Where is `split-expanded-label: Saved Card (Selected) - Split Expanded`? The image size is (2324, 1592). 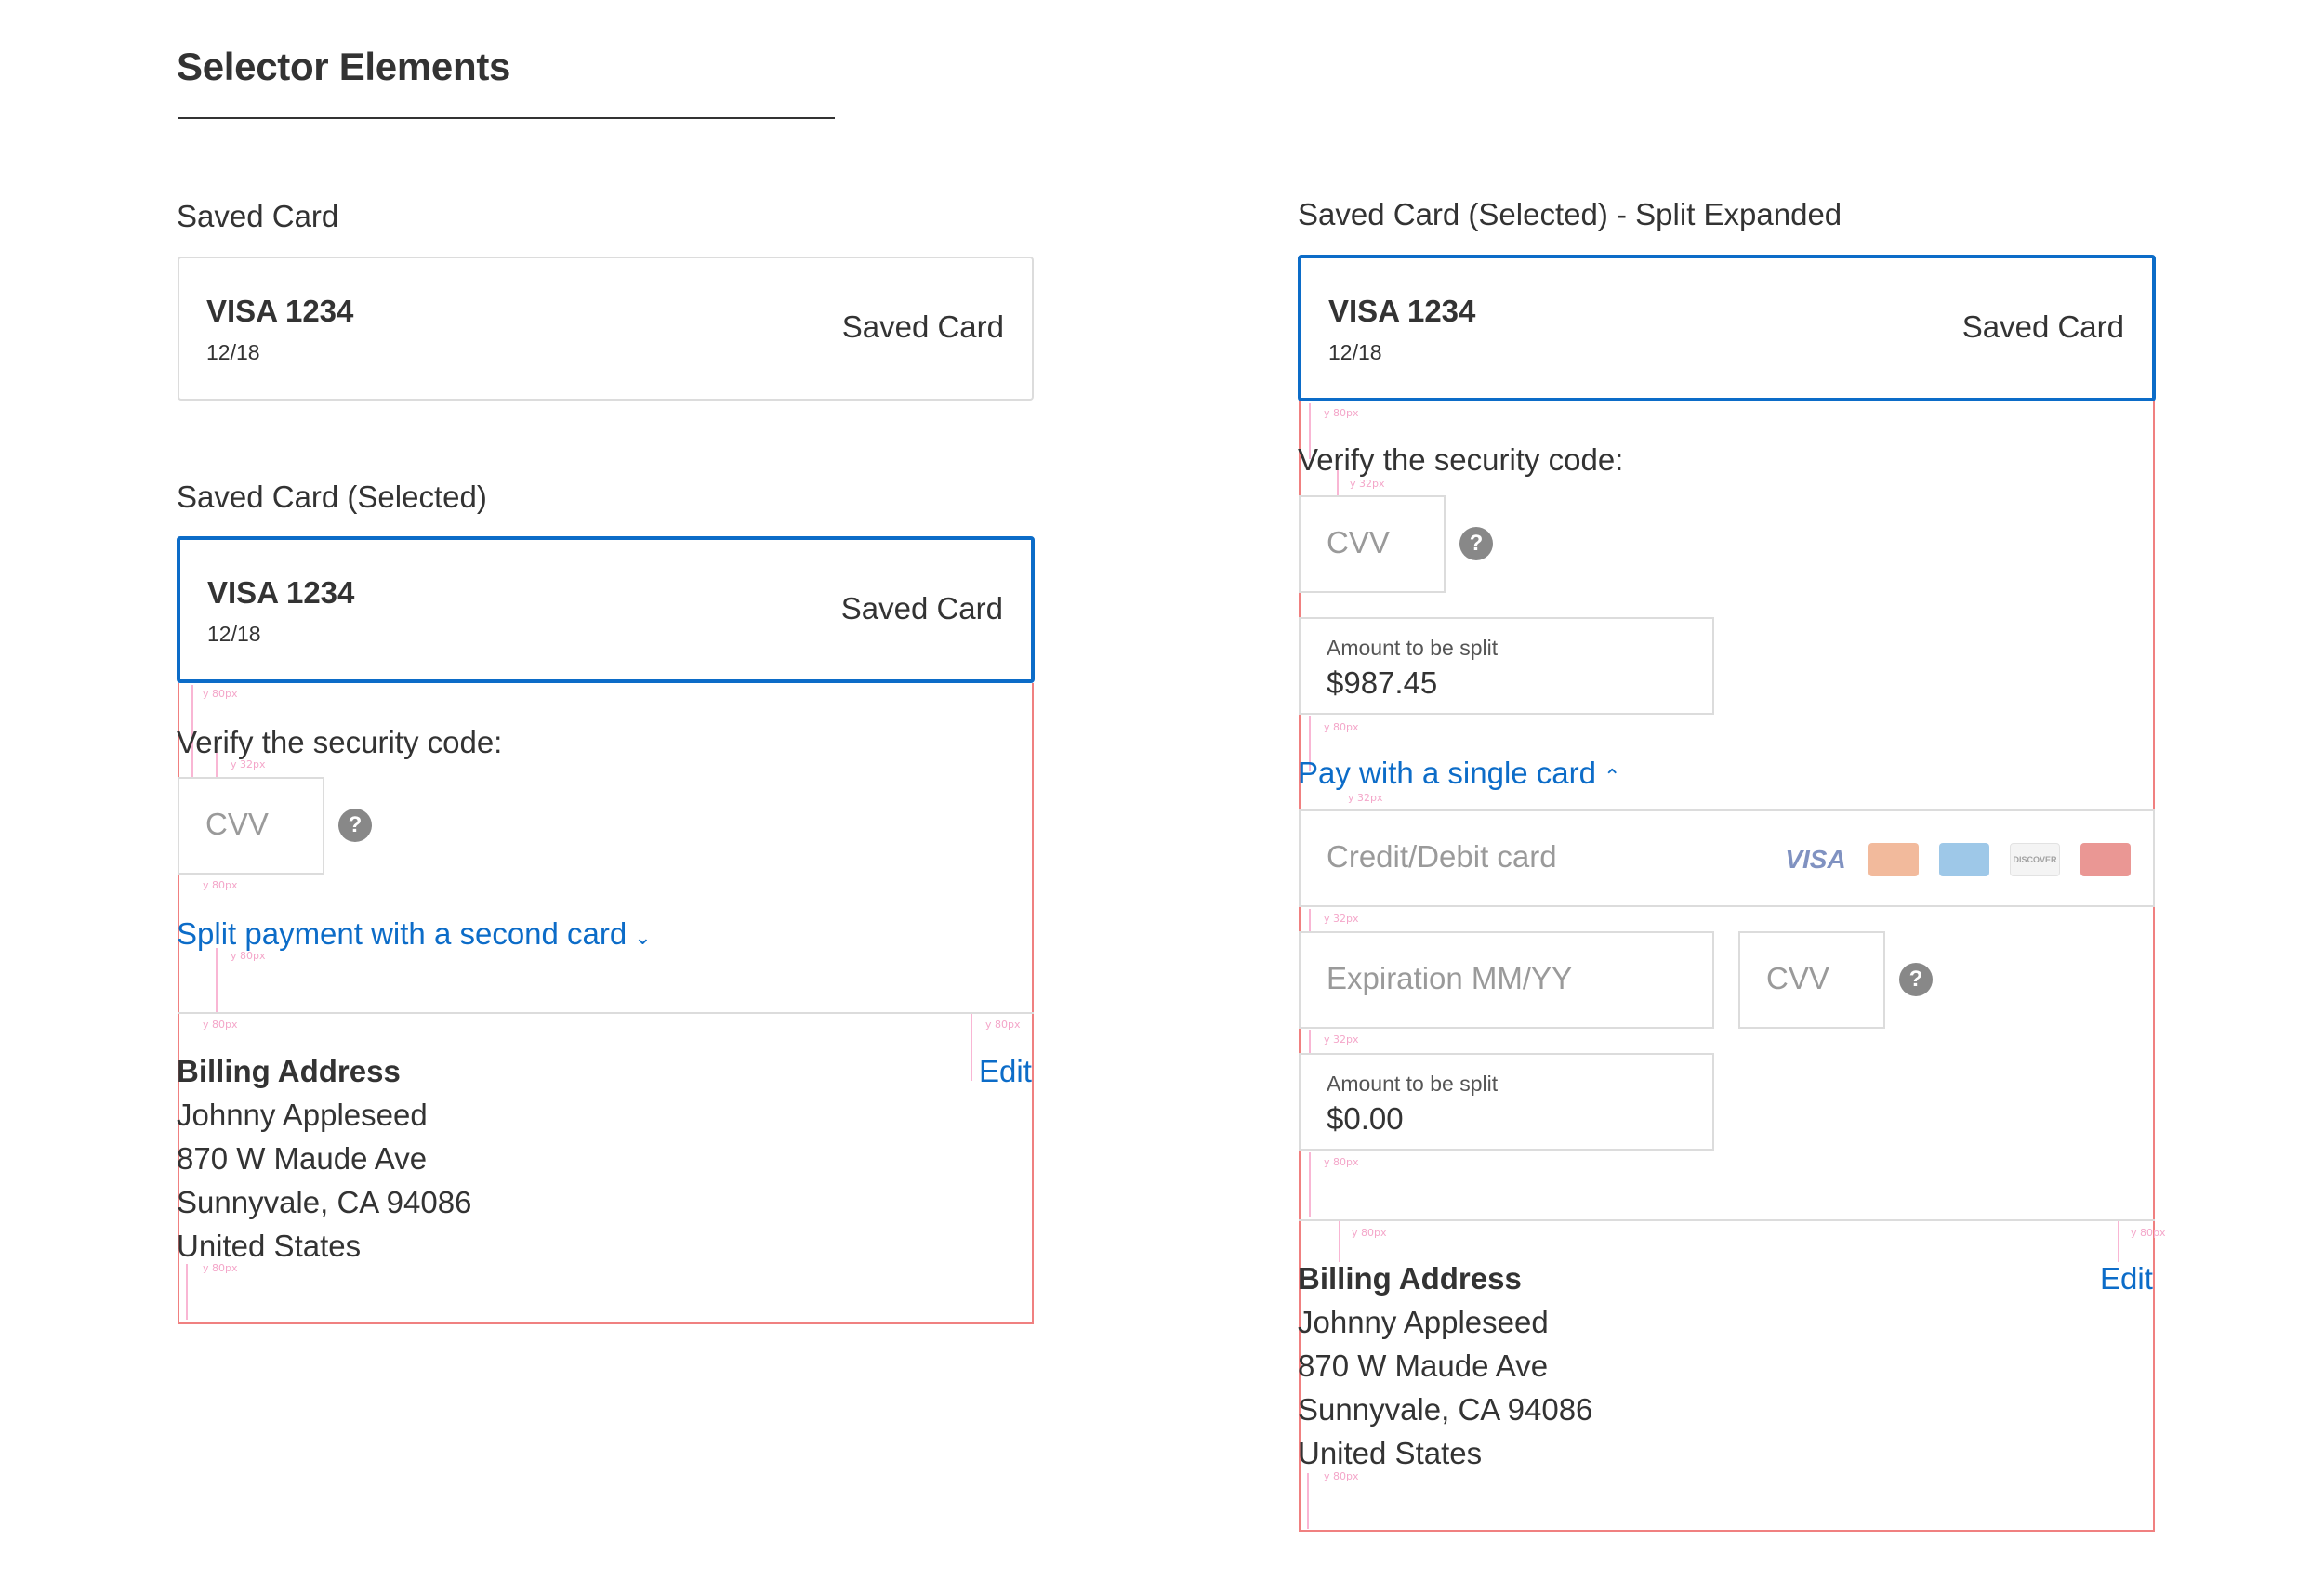 split-expanded-label: Saved Card (Selected) - Split Expanded is located at coordinates (1570, 214).